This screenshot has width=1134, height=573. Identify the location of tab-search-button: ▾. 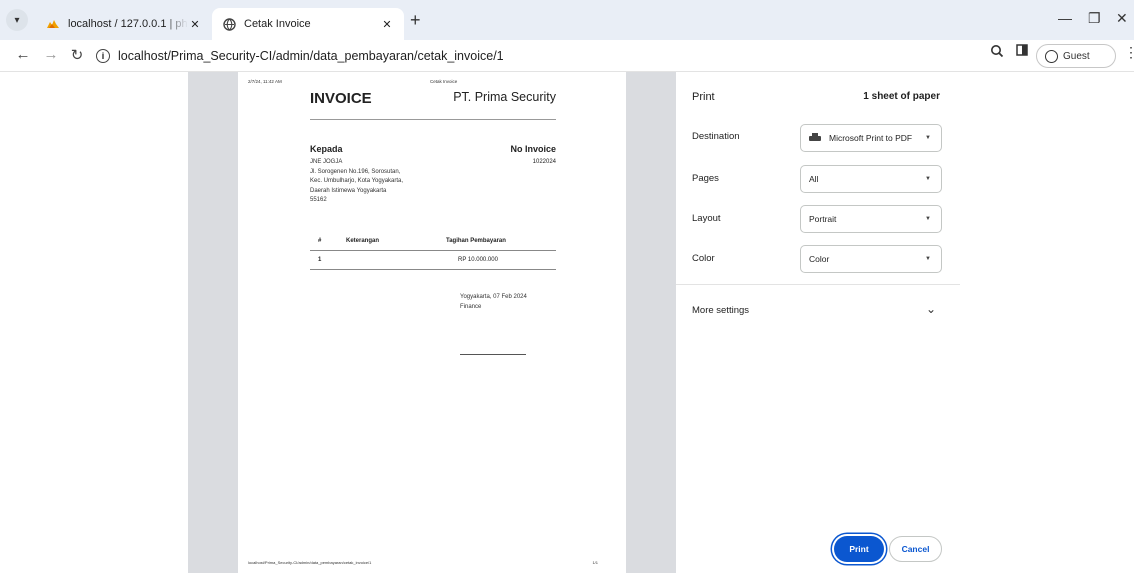
(17, 20).